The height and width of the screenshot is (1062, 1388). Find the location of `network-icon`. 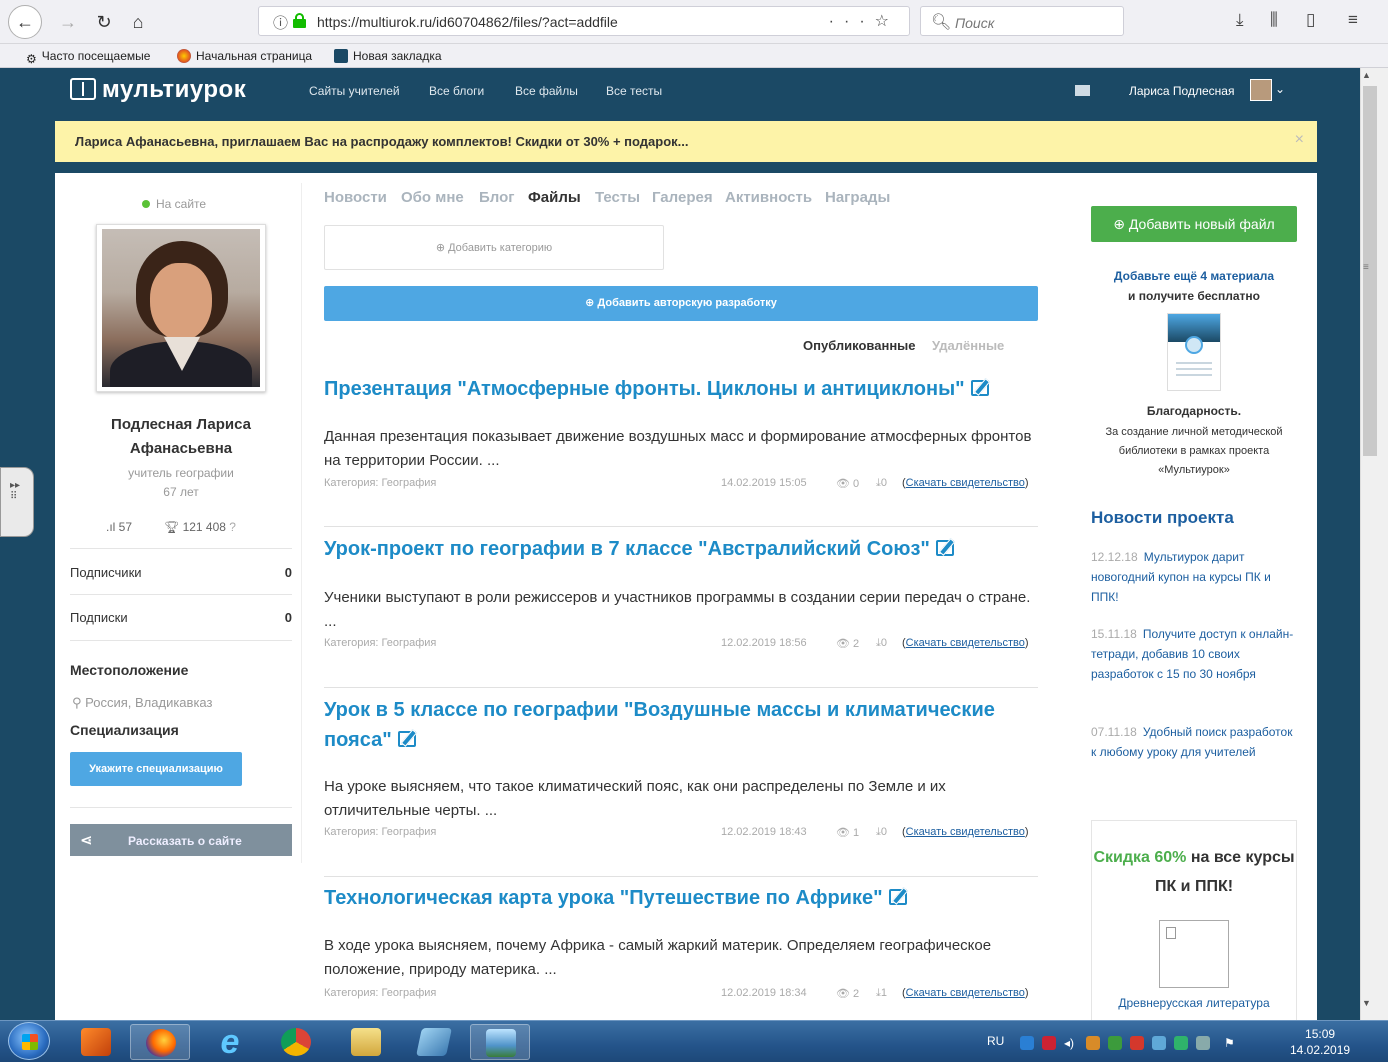

network-icon is located at coordinates (1115, 1043).